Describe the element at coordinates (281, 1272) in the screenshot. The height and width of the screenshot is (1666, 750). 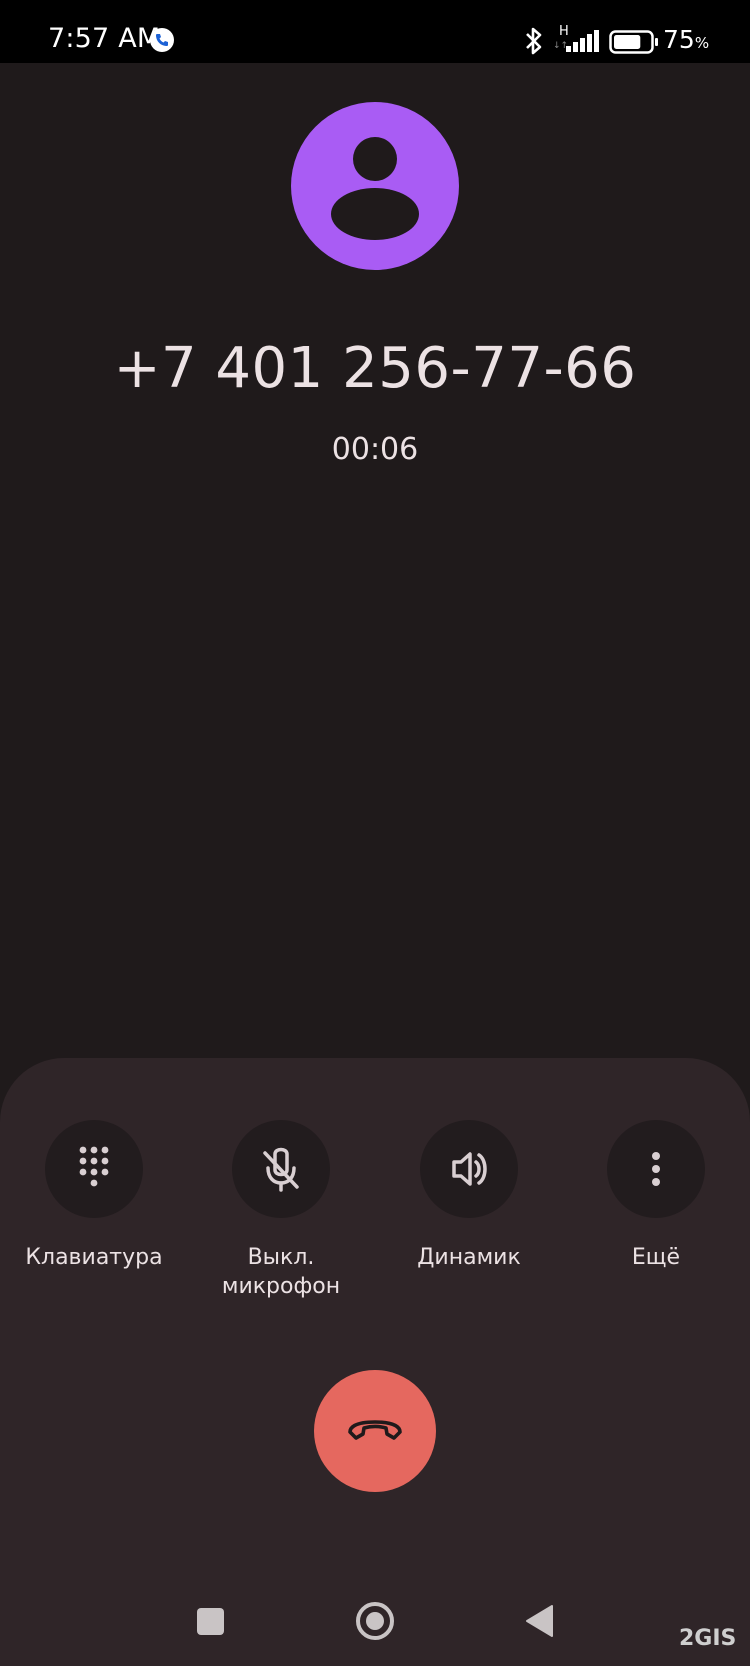
I see `mute-label: Выкл. микрофон` at that location.